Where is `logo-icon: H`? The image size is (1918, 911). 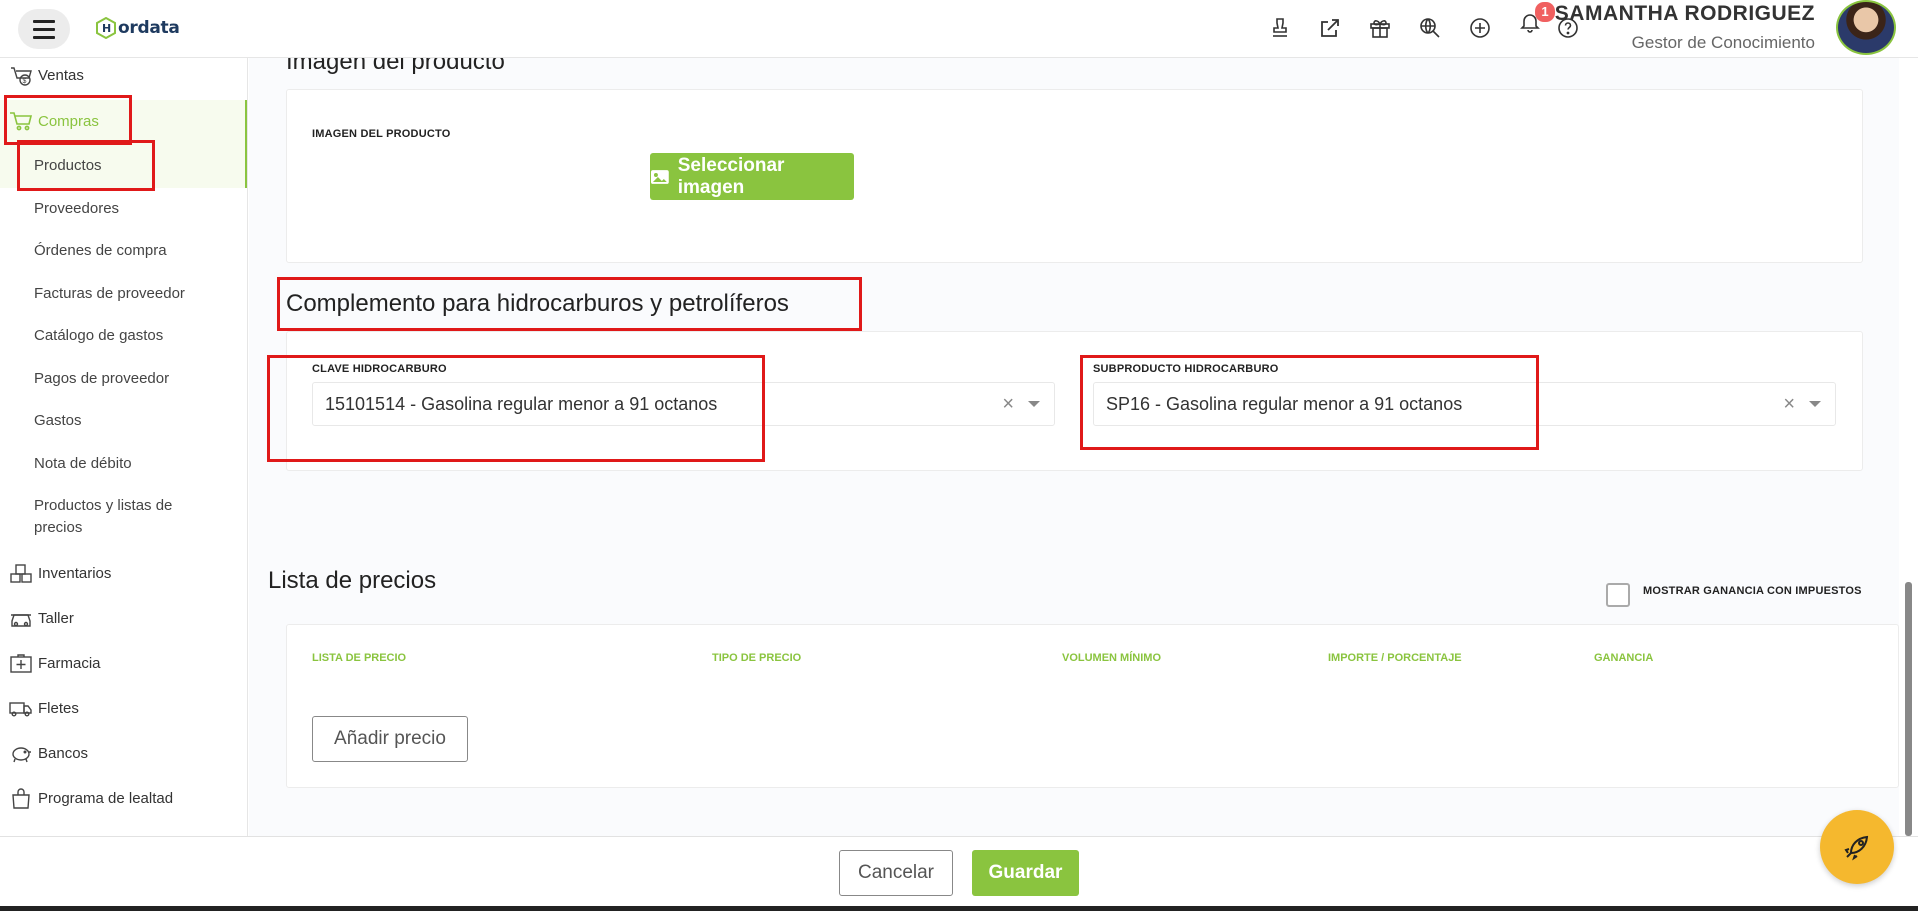
logo-icon: H is located at coordinates (106, 28).